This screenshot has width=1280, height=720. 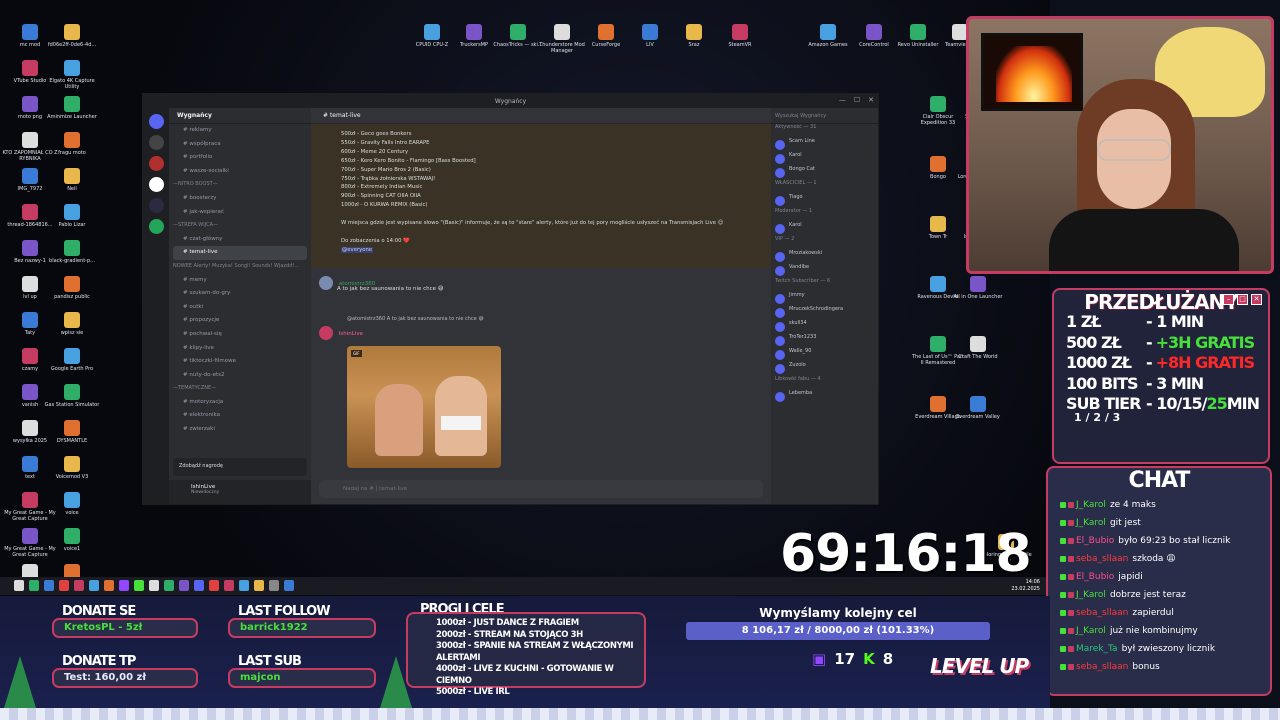 I want to click on channel-item: # zwierzaki, so click(x=240, y=430).